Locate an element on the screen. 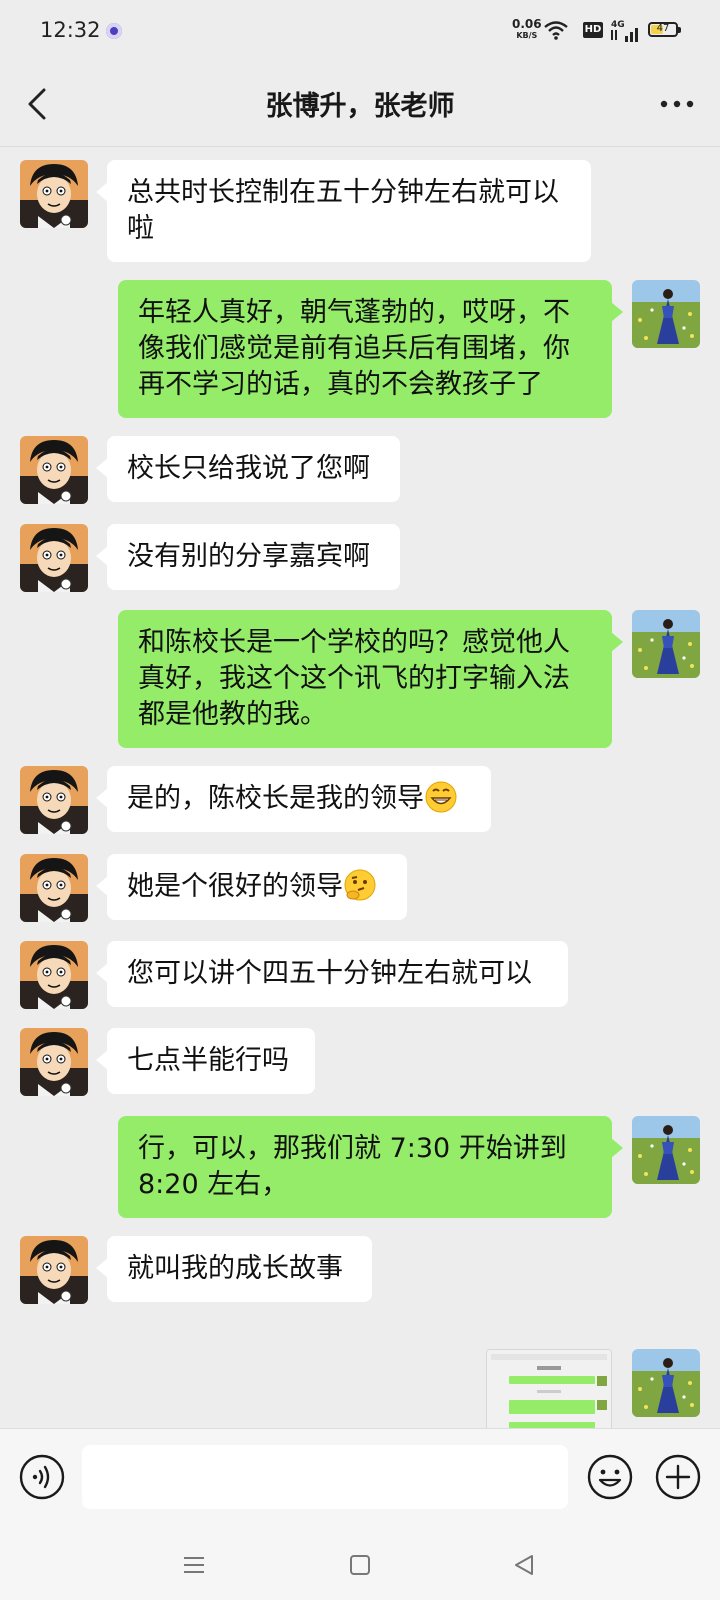 Image resolution: width=720 pixels, height=1600 pixels. battery-level: 47 is located at coordinates (663, 28).